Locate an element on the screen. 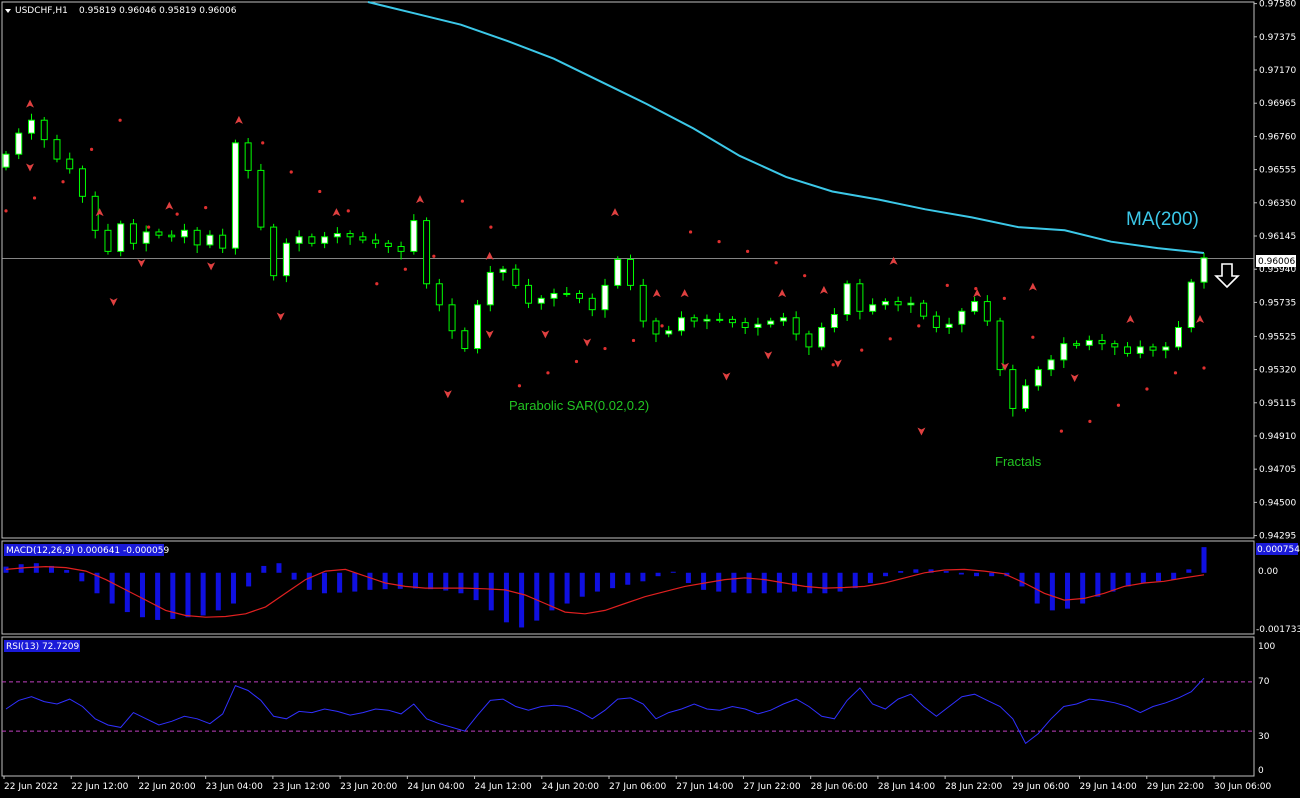  price-tick-label: 0.94500 is located at coordinates (1277, 503).